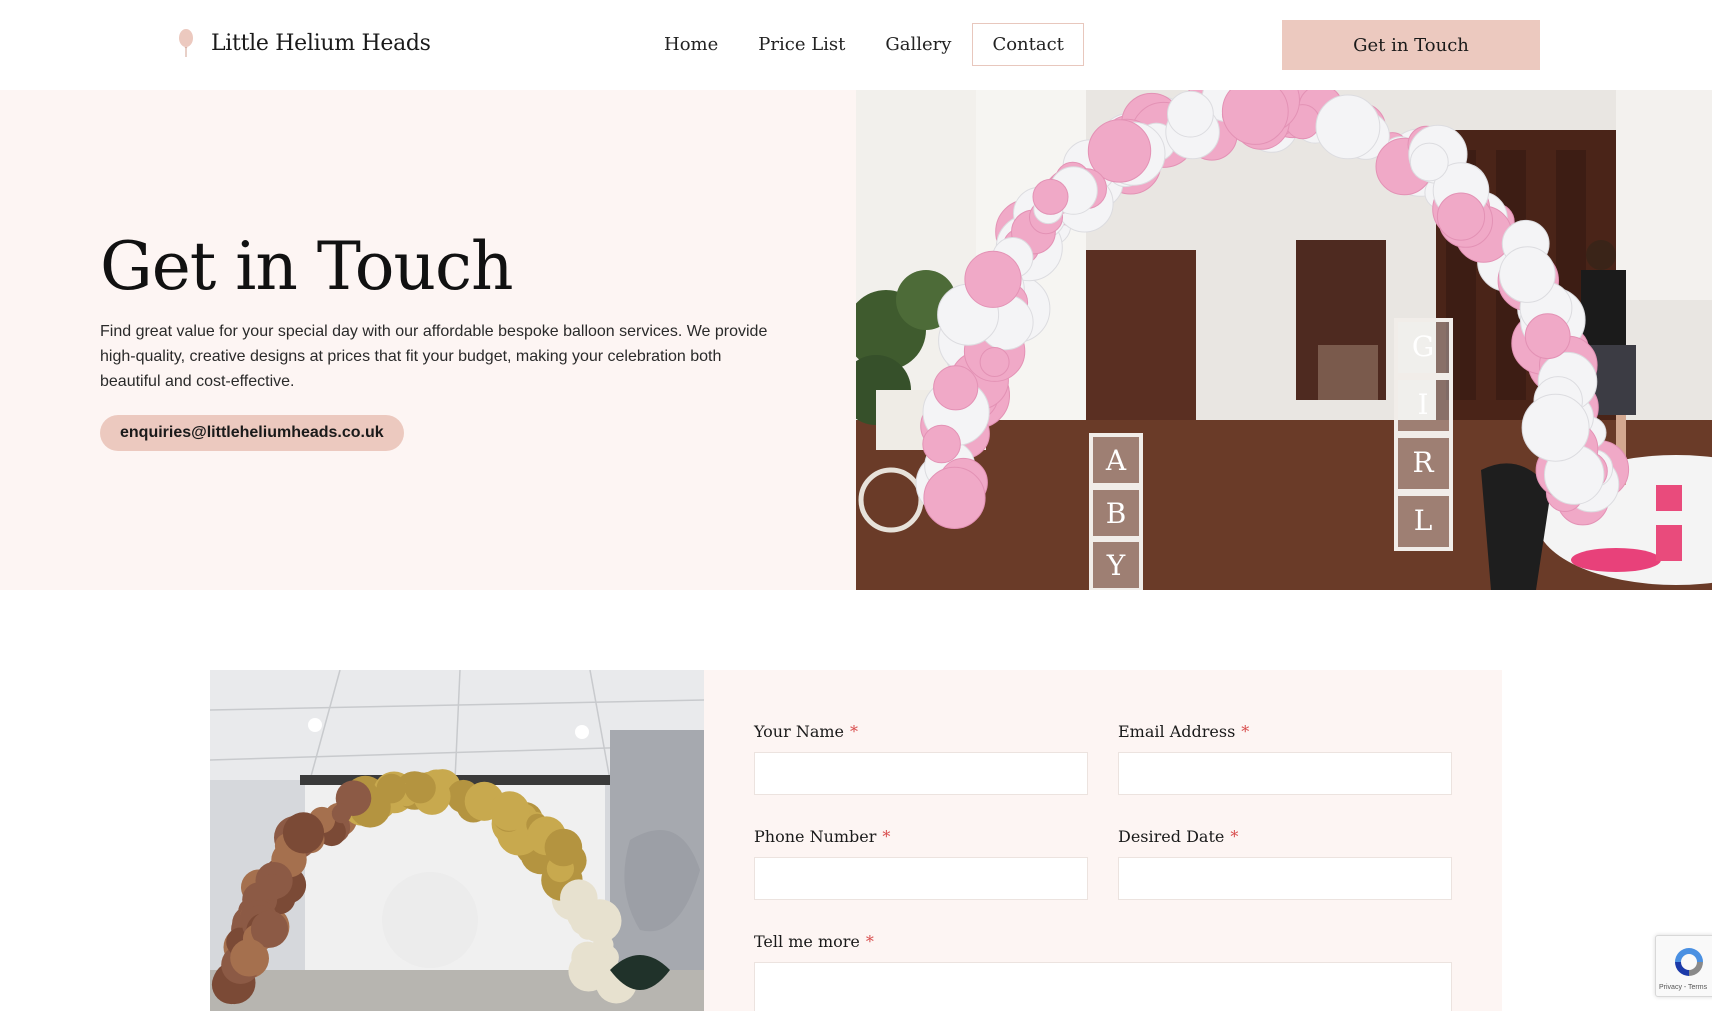 This screenshot has width=1712, height=1011. Describe the element at coordinates (918, 44) in the screenshot. I see `nav-gallery: Gallery` at that location.